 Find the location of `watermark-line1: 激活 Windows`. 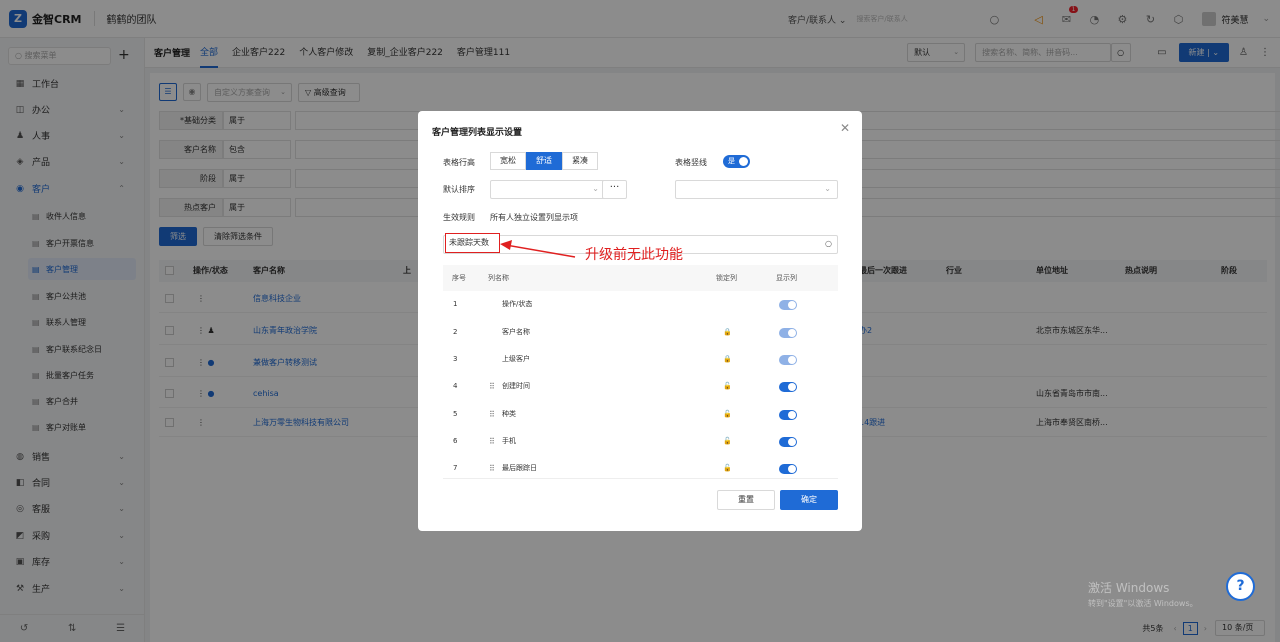

watermark-line1: 激活 Windows is located at coordinates (1129, 588).